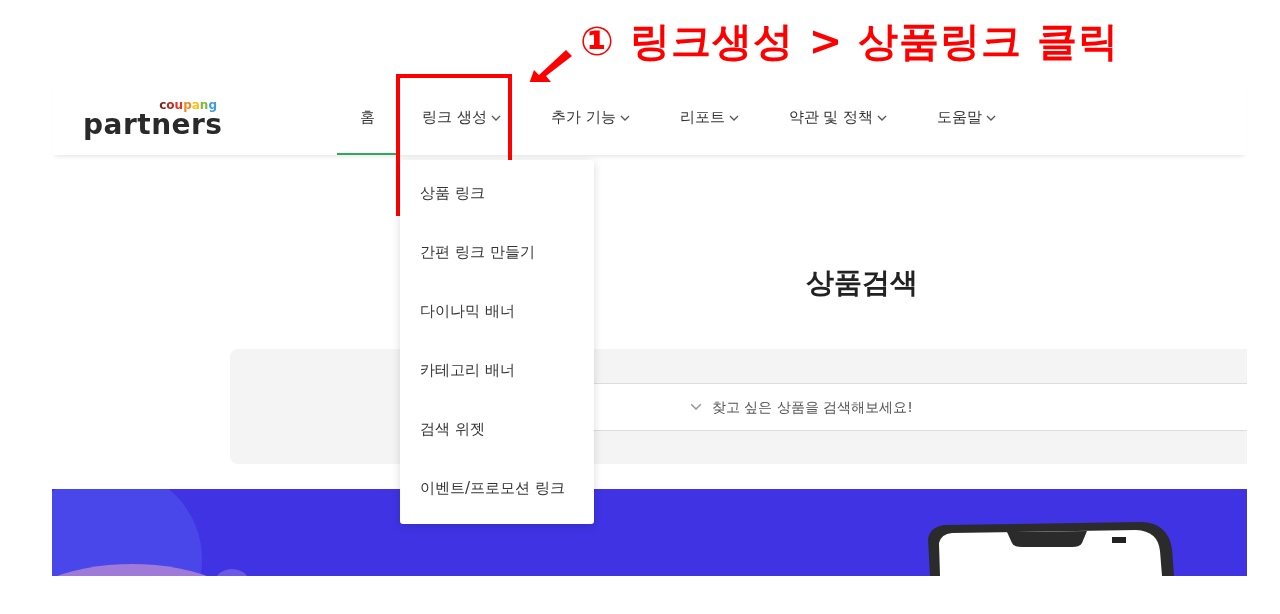 This screenshot has width=1280, height=614. I want to click on menu-item: 검색 위젯, so click(497, 429).